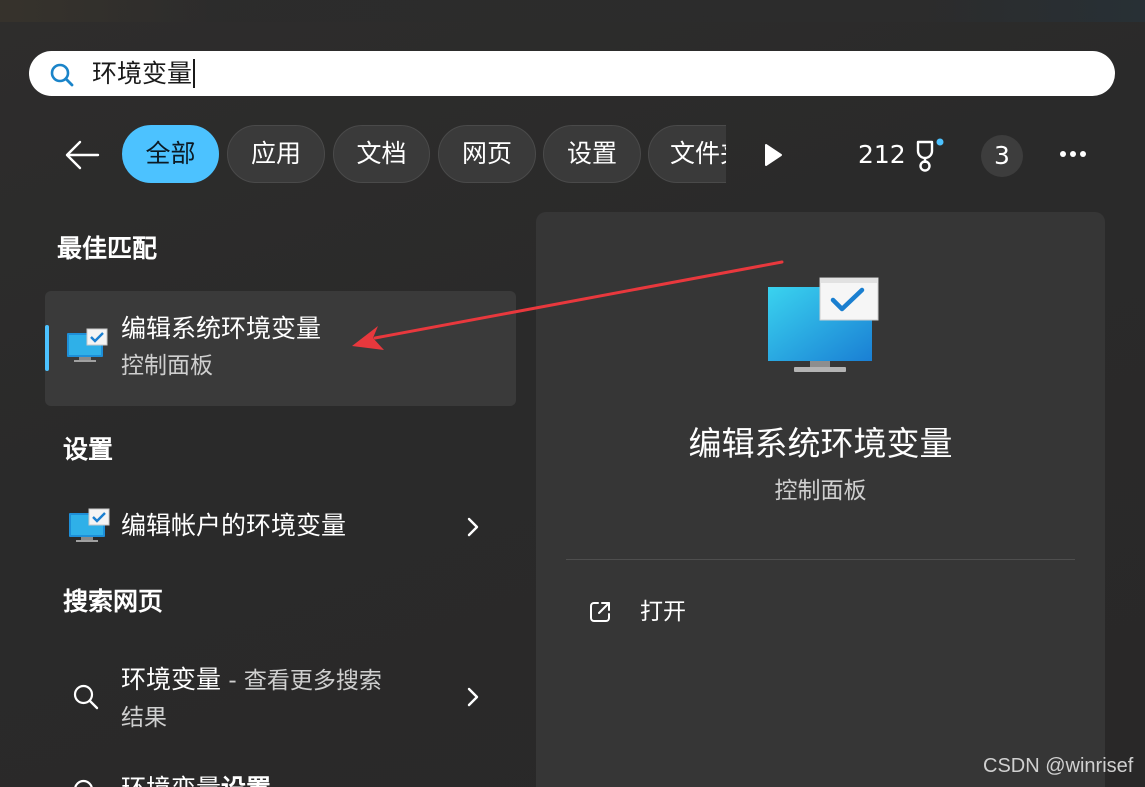  I want to click on best-match-title: 编辑系统环境变量, so click(221, 328).